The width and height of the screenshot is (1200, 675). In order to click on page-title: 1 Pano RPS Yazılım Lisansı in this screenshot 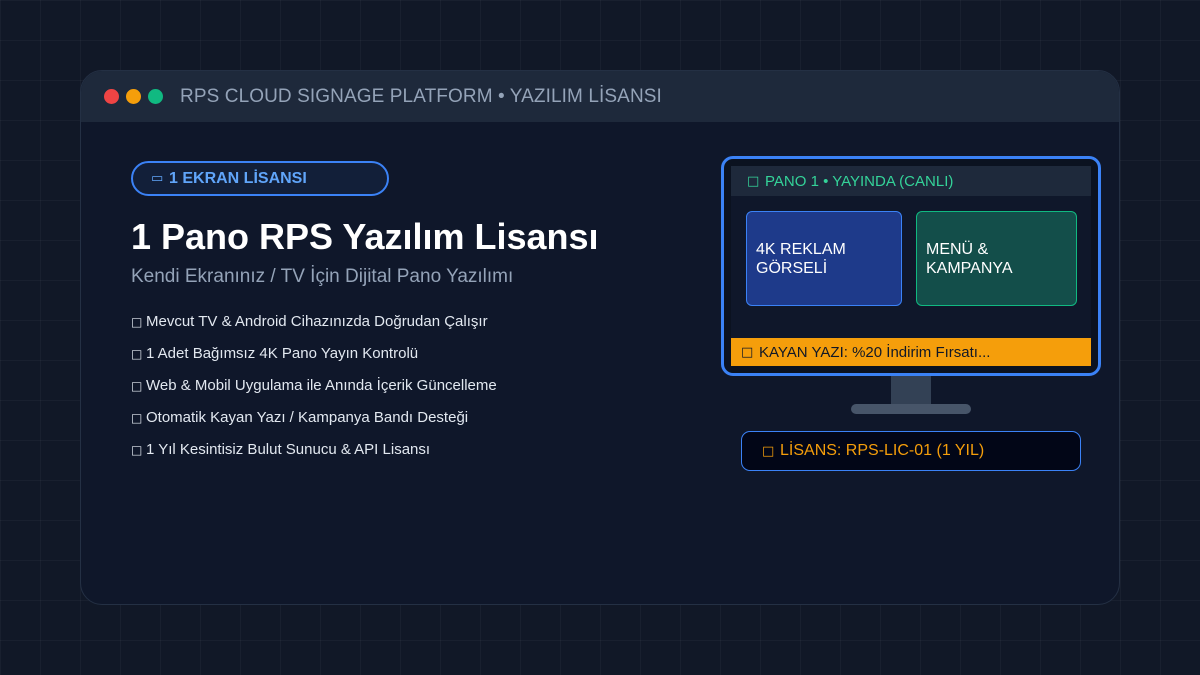, I will do `click(365, 236)`.